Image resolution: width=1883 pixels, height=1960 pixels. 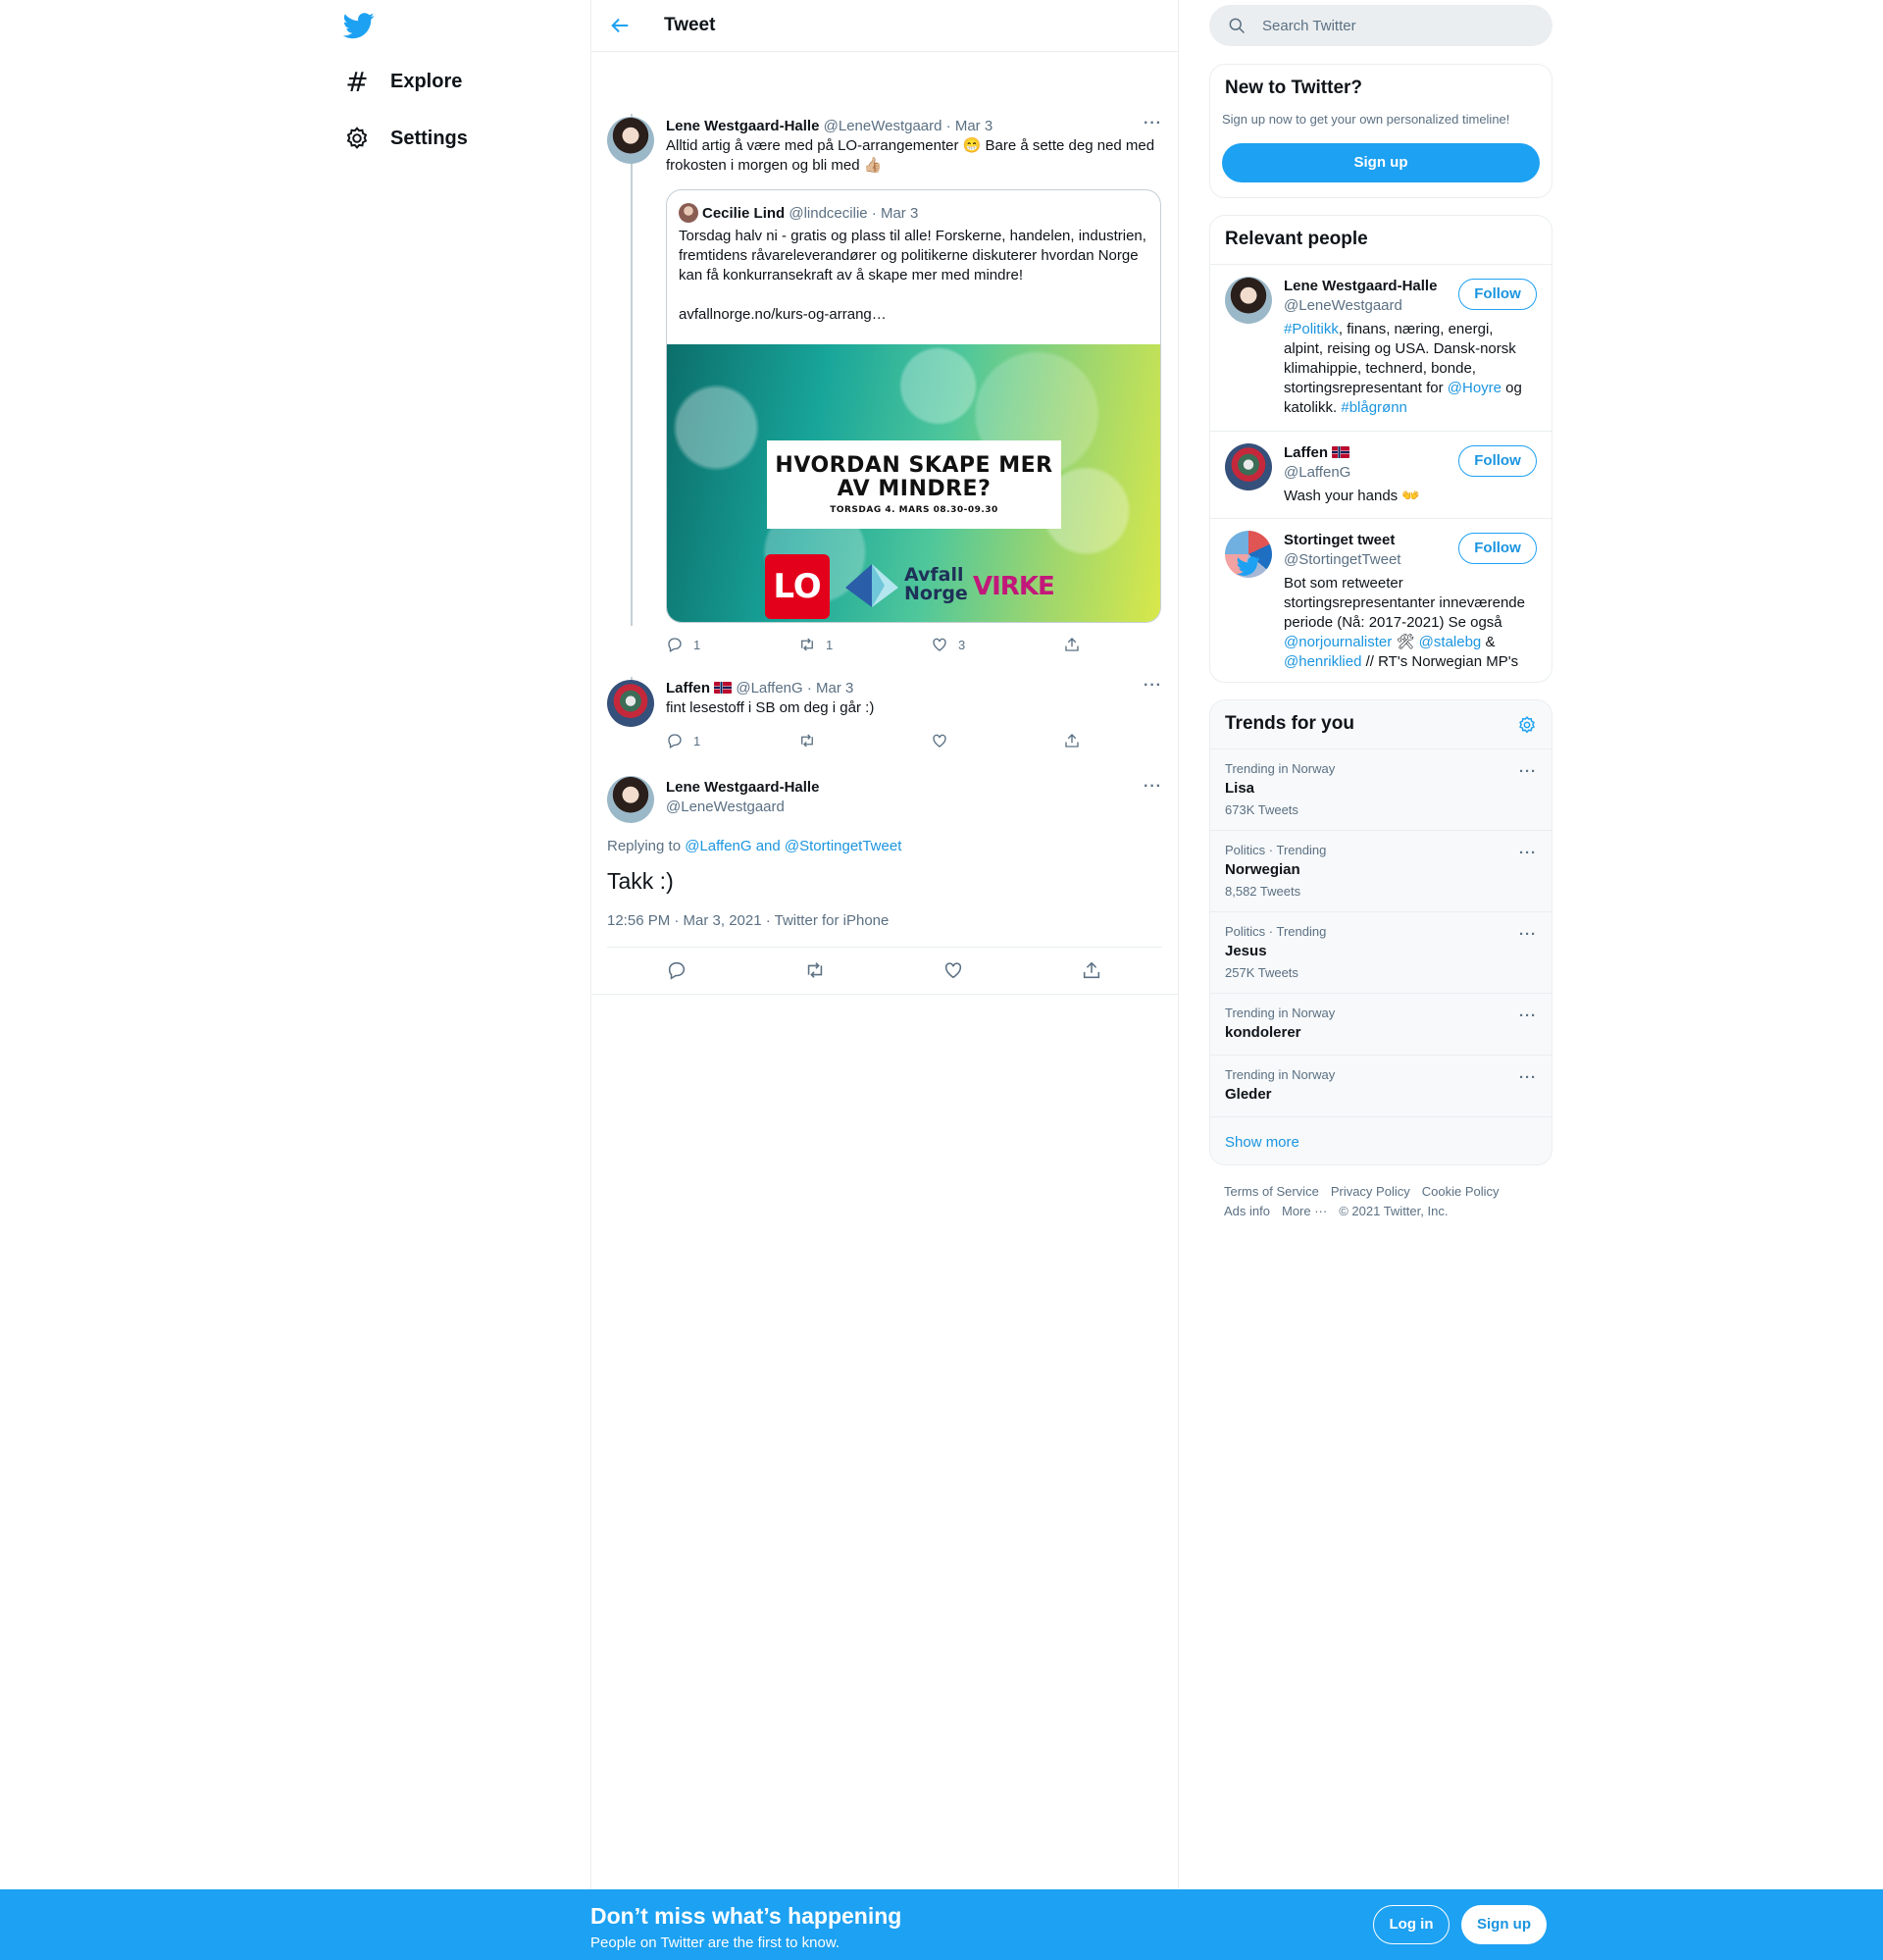 What do you see at coordinates (1370, 1191) in the screenshot?
I see `footer-privacy-link: Privacy Policy` at bounding box center [1370, 1191].